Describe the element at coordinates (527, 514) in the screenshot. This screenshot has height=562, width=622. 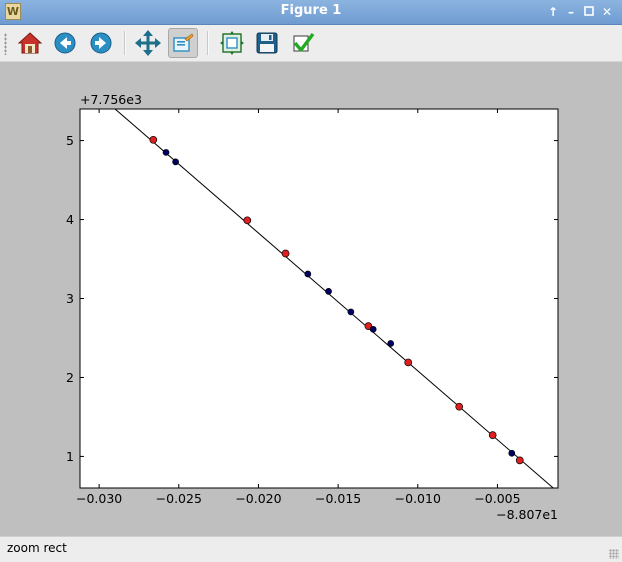
I see `x-offset-label: −8.807e1` at that location.